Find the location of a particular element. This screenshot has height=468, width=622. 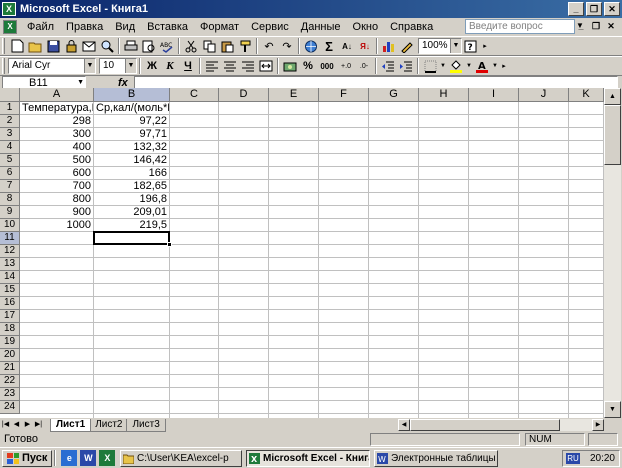

word-icon: W is located at coordinates (88, 458).